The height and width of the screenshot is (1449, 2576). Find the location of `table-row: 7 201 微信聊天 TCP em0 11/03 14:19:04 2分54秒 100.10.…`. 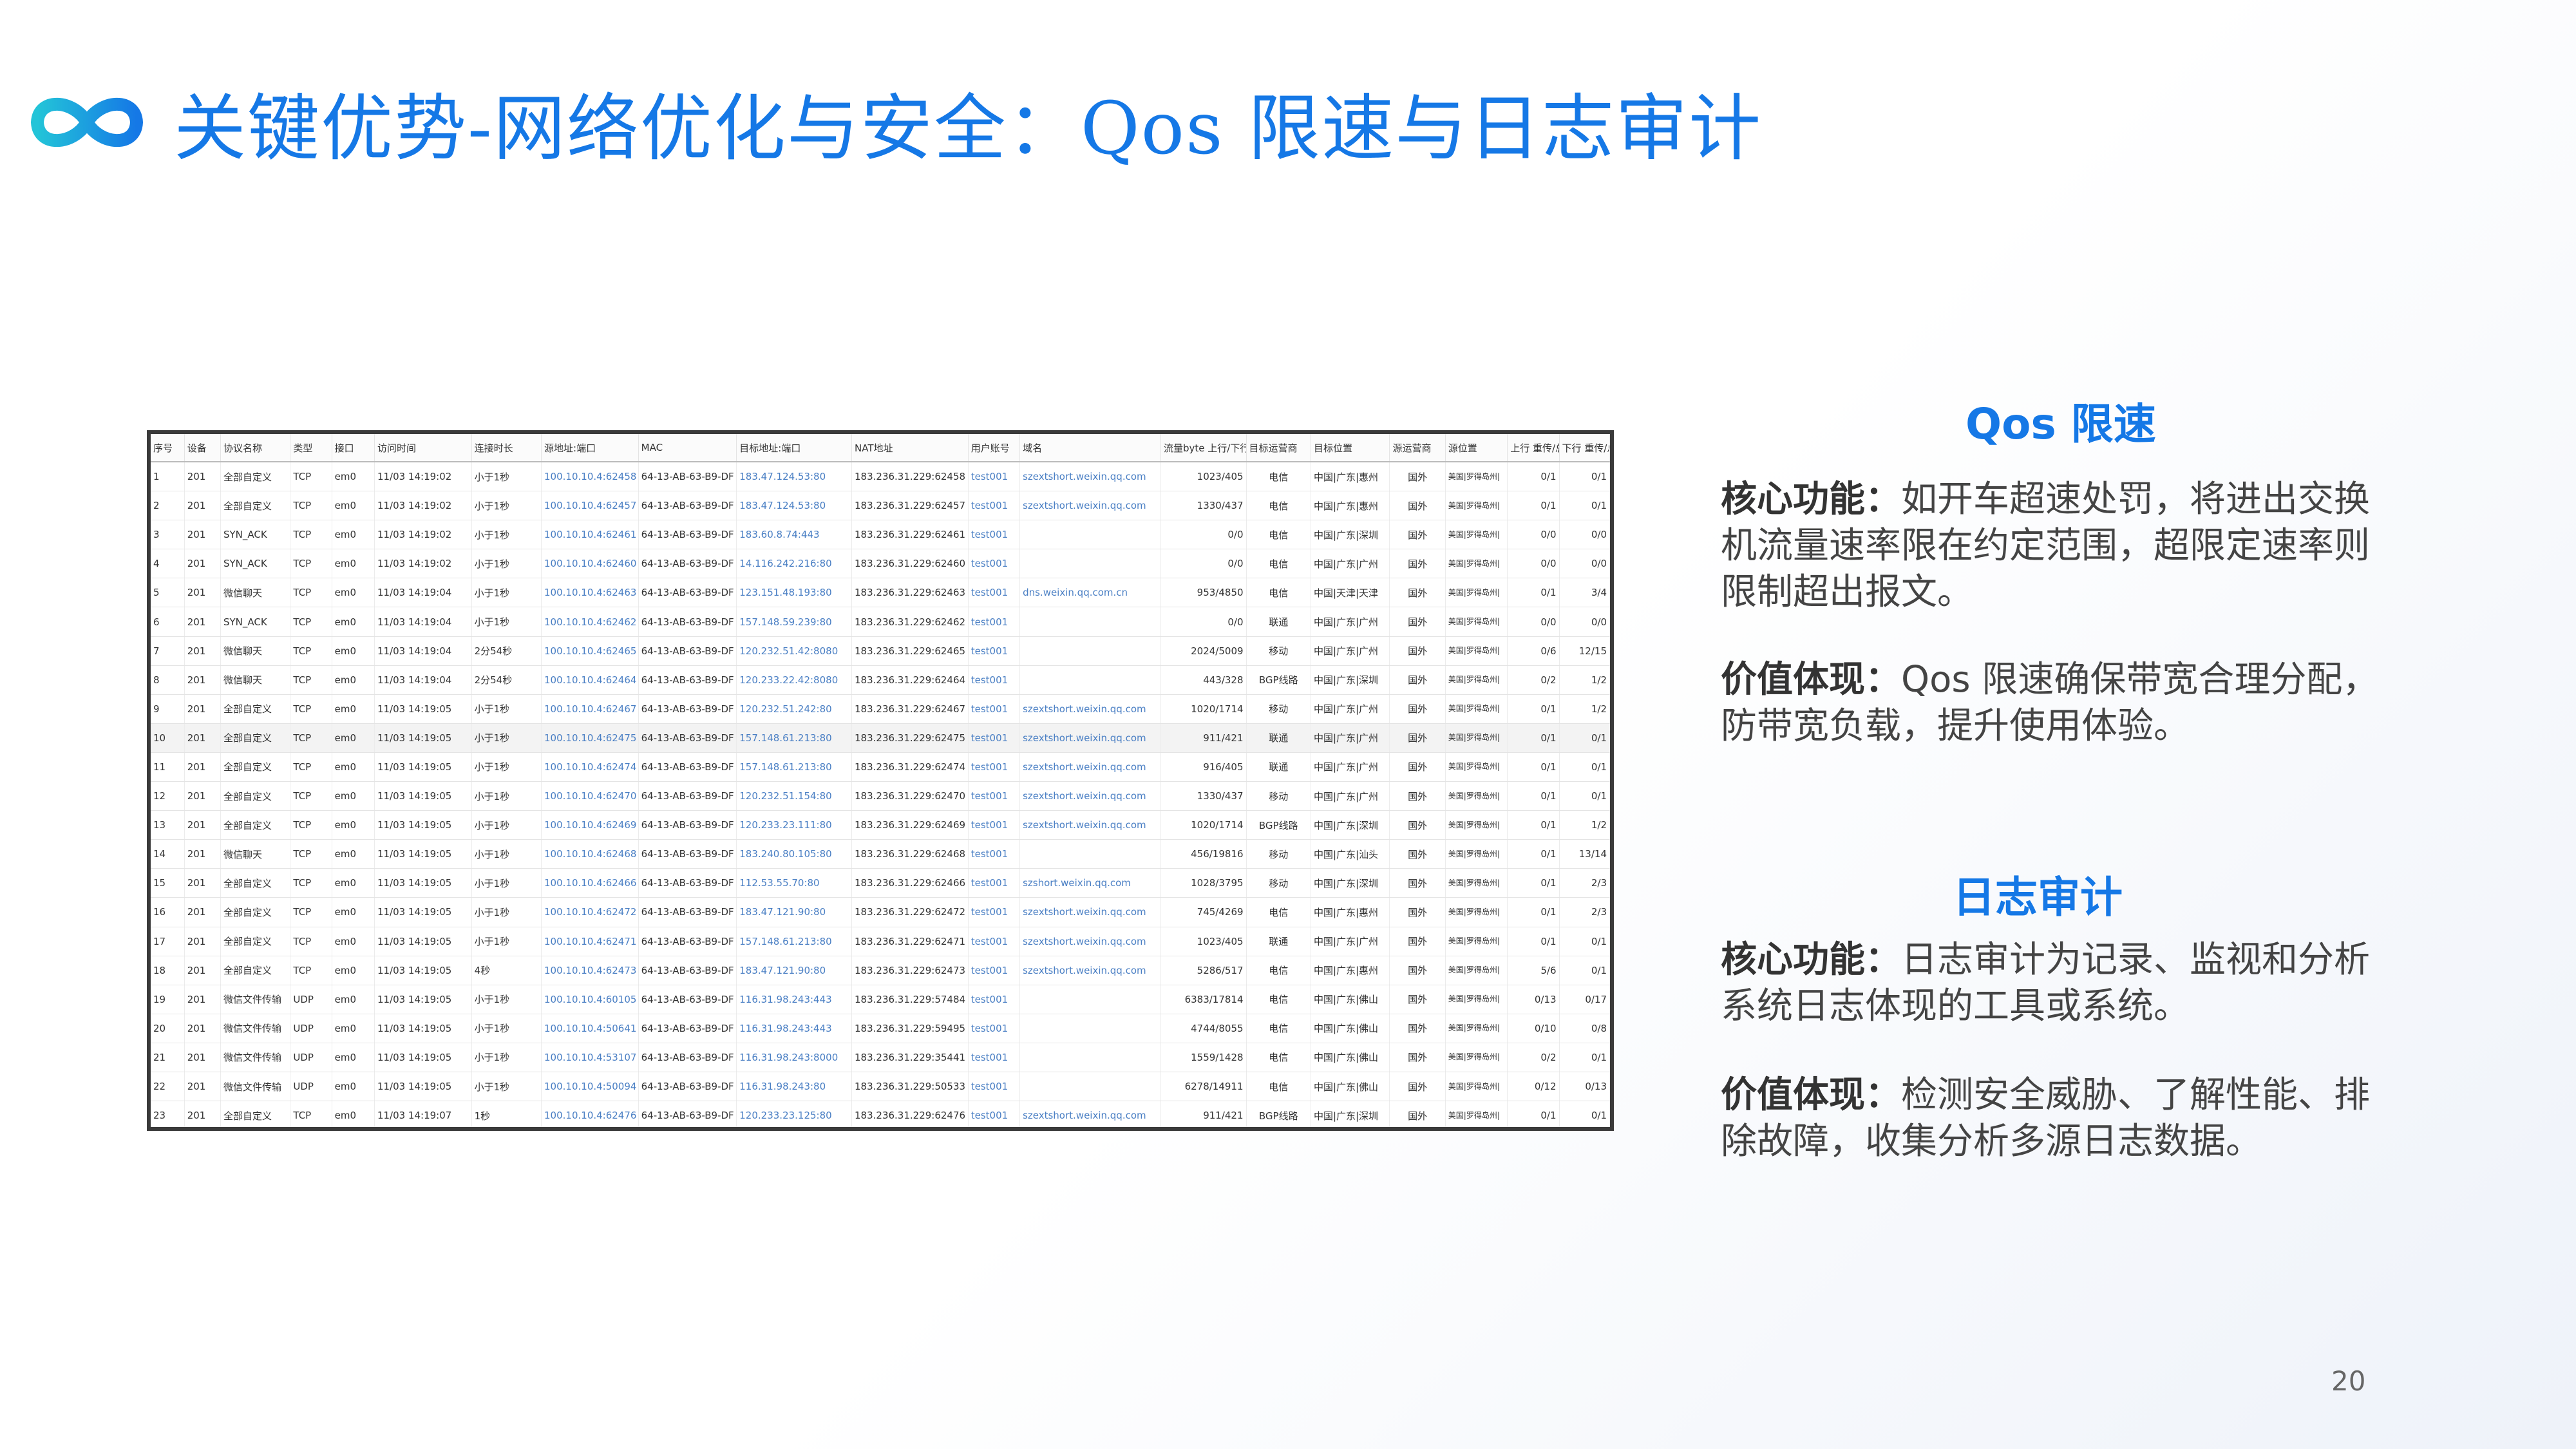

table-row: 7 201 微信聊天 TCP em0 11/03 14:19:04 2分54秒 100.10.… is located at coordinates (880, 651).